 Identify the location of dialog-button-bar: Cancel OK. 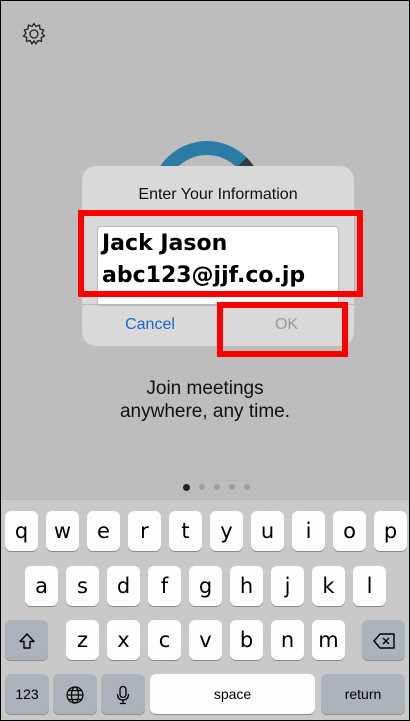
(218, 325).